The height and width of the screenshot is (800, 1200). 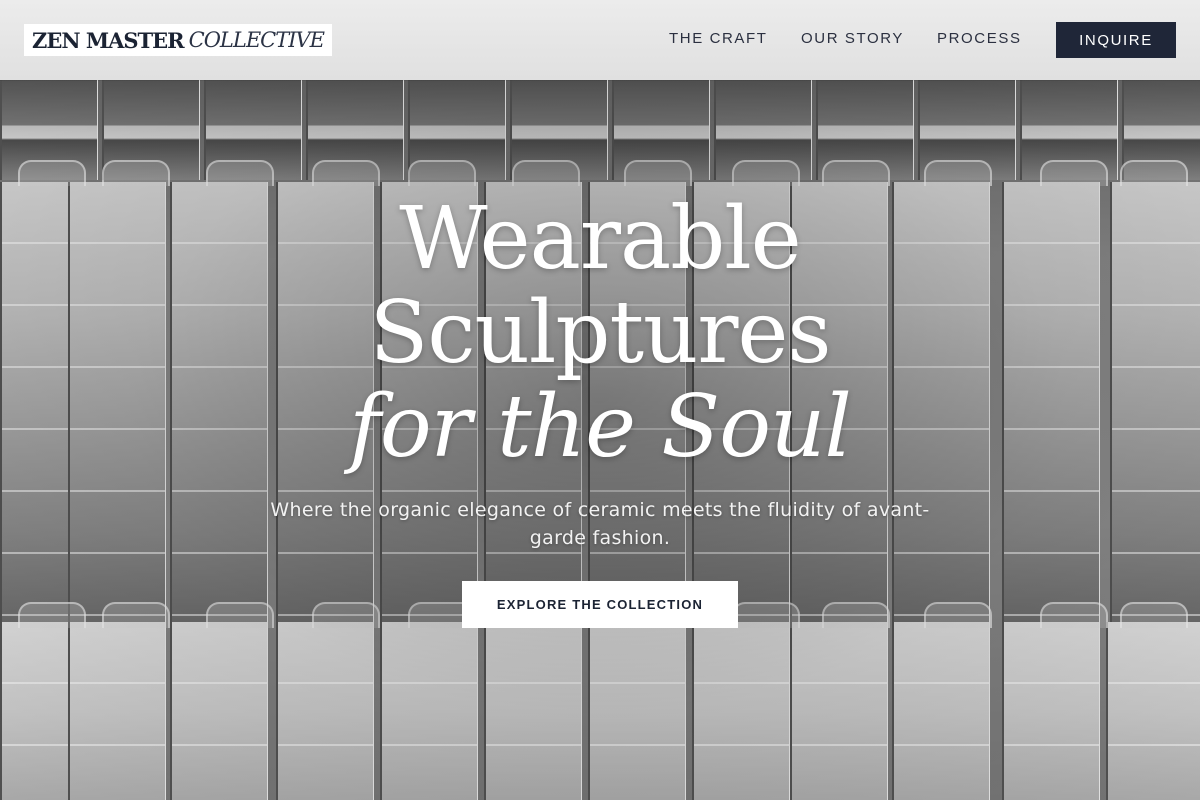 I want to click on logo-wordmark: ZEN MASTER, so click(x=108, y=40).